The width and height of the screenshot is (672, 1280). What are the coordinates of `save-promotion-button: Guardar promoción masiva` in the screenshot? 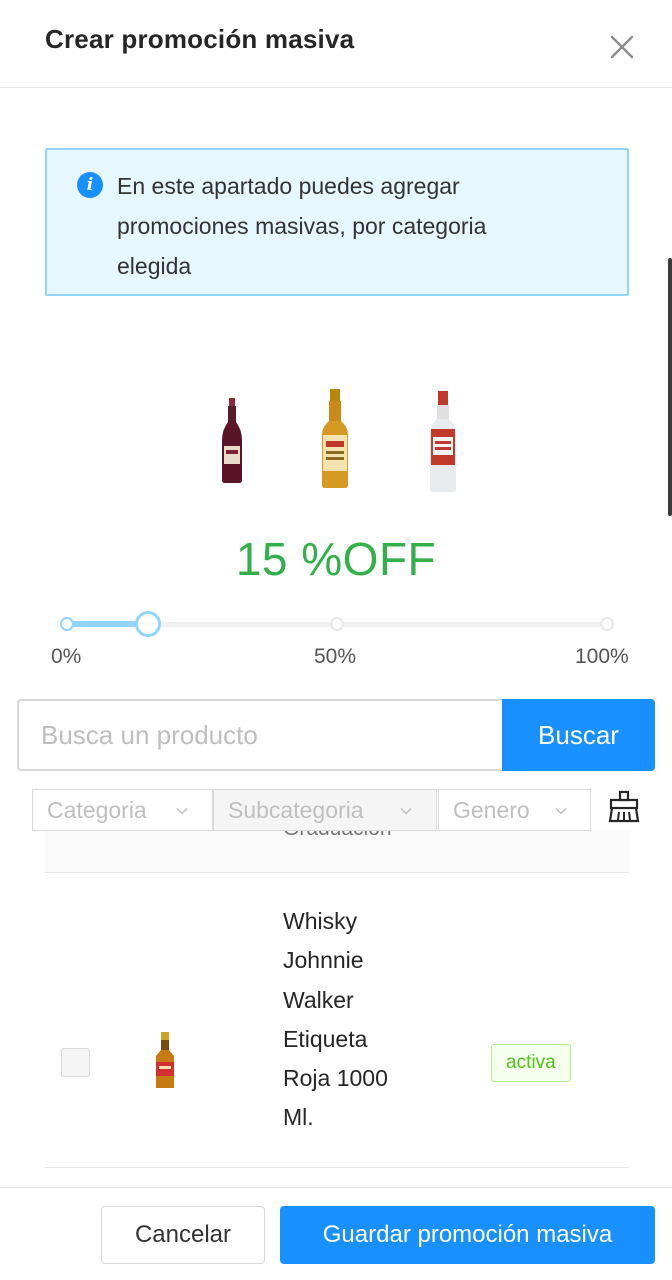 It's located at (467, 1235).